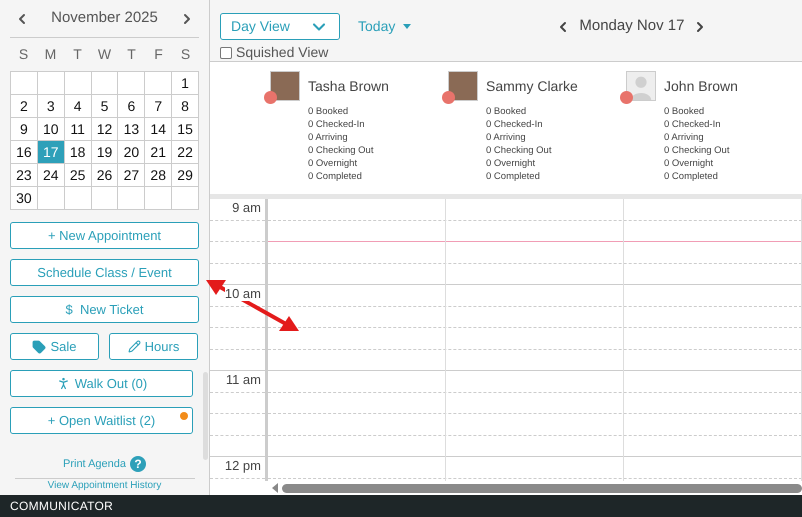  Describe the element at coordinates (532, 86) in the screenshot. I see `staff-name: Sammy Clarke` at that location.